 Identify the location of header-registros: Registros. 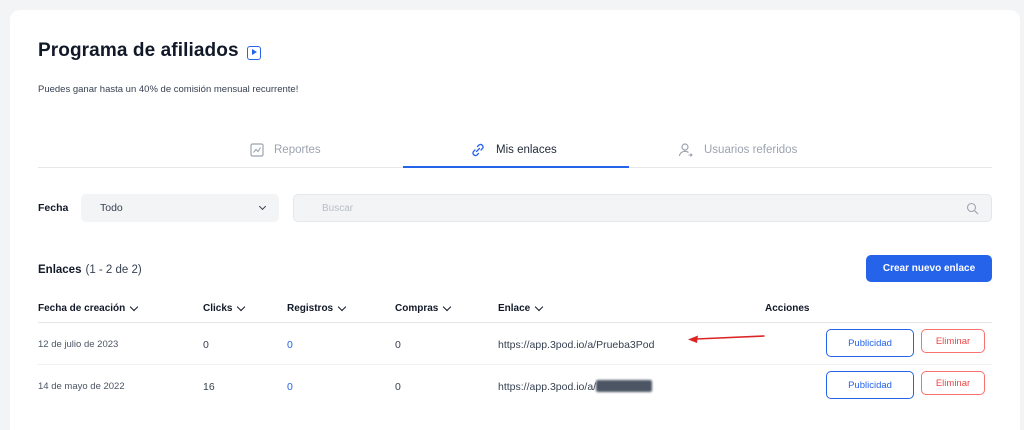
(317, 308).